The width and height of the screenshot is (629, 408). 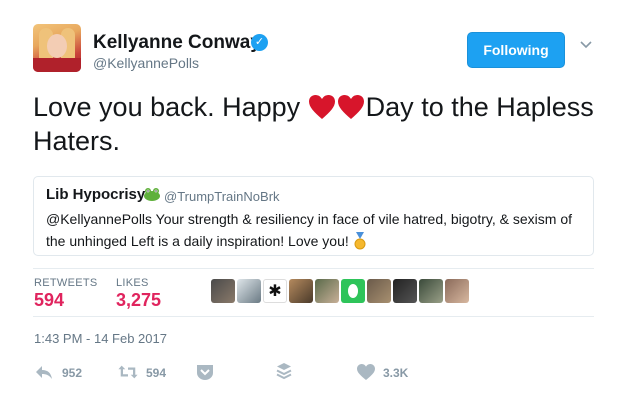 What do you see at coordinates (222, 196) in the screenshot?
I see `quoted-author-handle: @TrumpTrainNoBrk` at bounding box center [222, 196].